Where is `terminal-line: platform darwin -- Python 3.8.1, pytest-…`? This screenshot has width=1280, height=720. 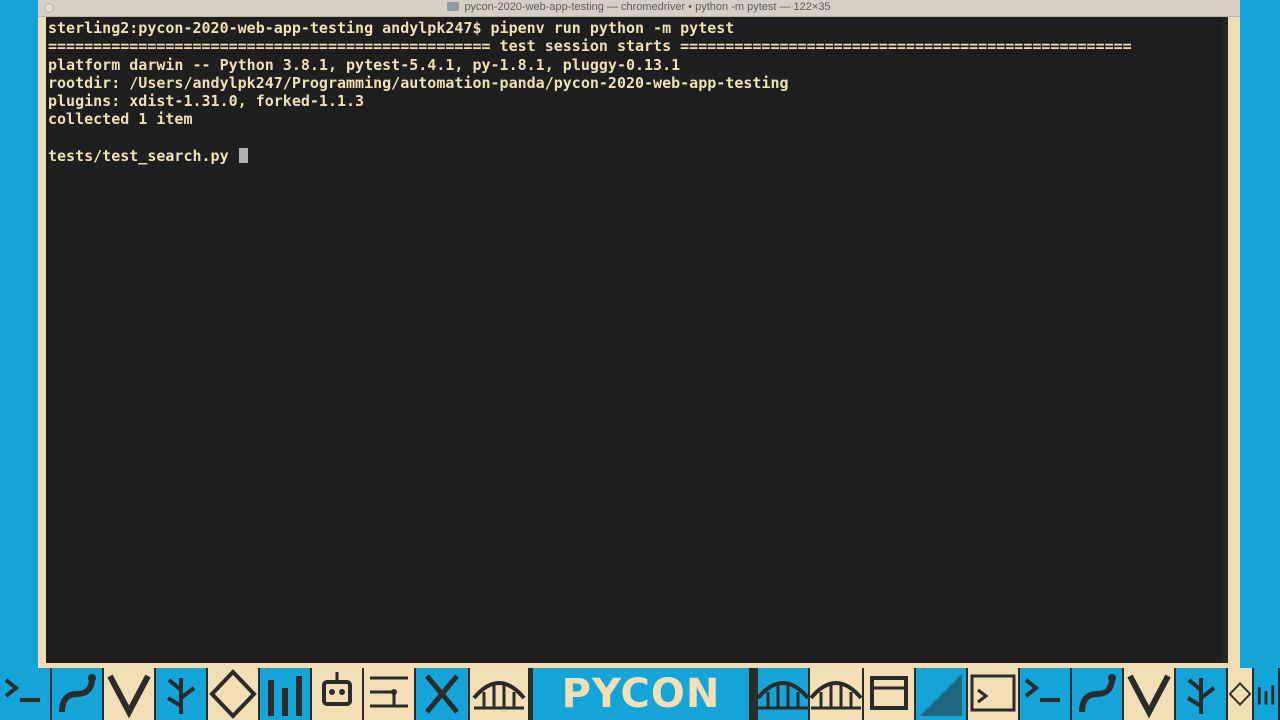 terminal-line: platform darwin -- Python 3.8.1, pytest-… is located at coordinates (364, 64).